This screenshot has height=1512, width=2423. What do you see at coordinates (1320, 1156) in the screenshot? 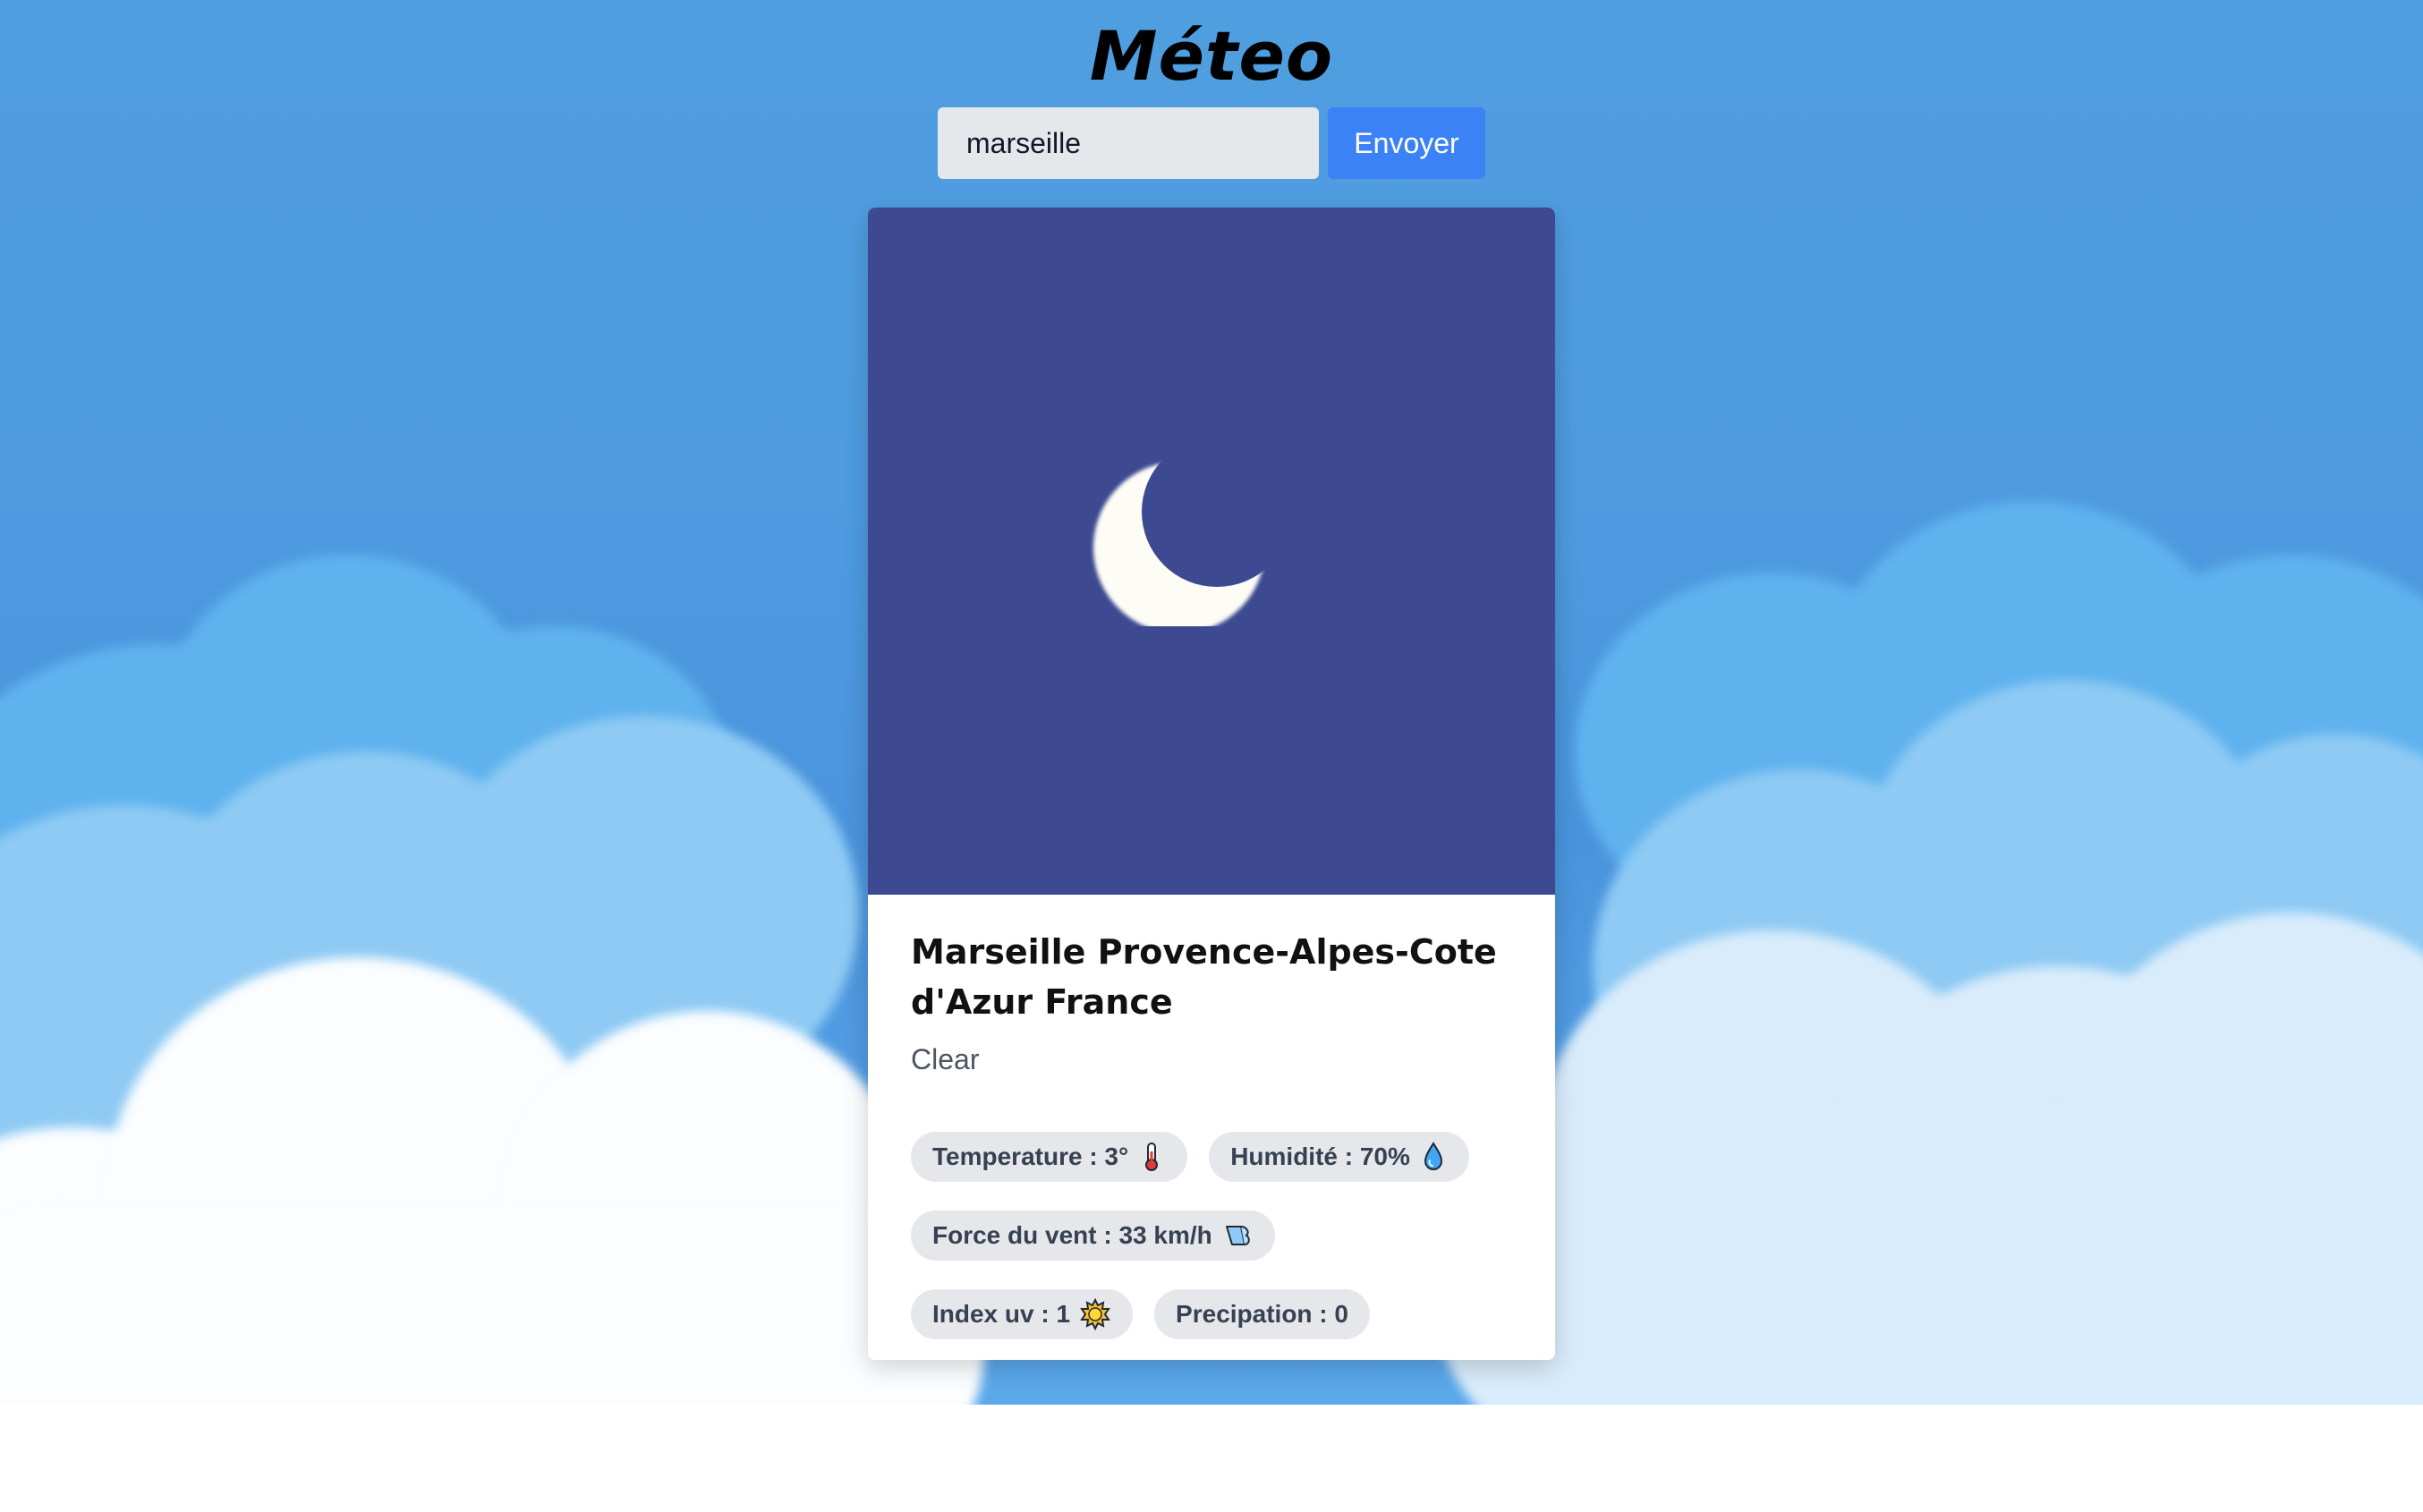
I see `humidity-label: Humidité : 70%` at bounding box center [1320, 1156].